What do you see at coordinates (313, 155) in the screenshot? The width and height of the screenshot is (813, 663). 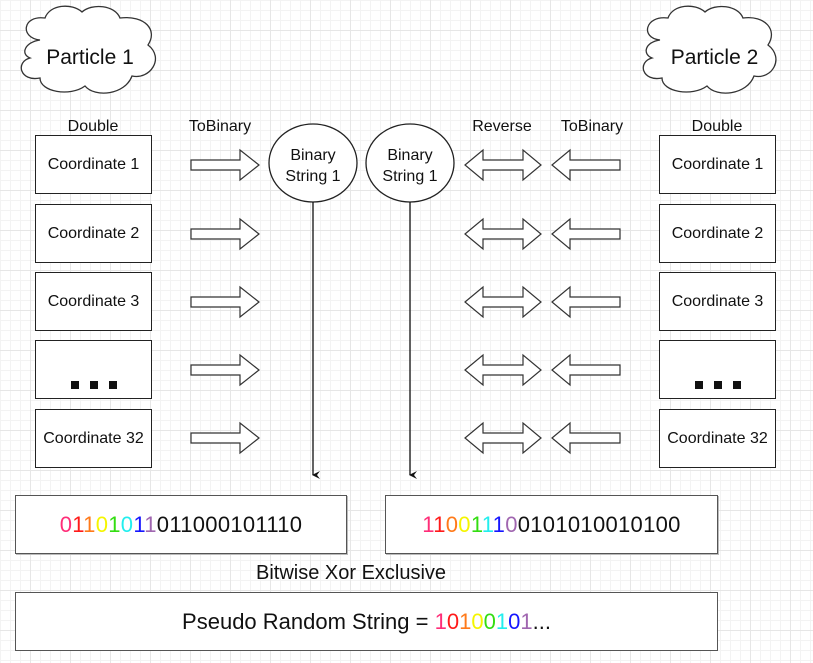 I see `binary-node-left-line1: Binary` at bounding box center [313, 155].